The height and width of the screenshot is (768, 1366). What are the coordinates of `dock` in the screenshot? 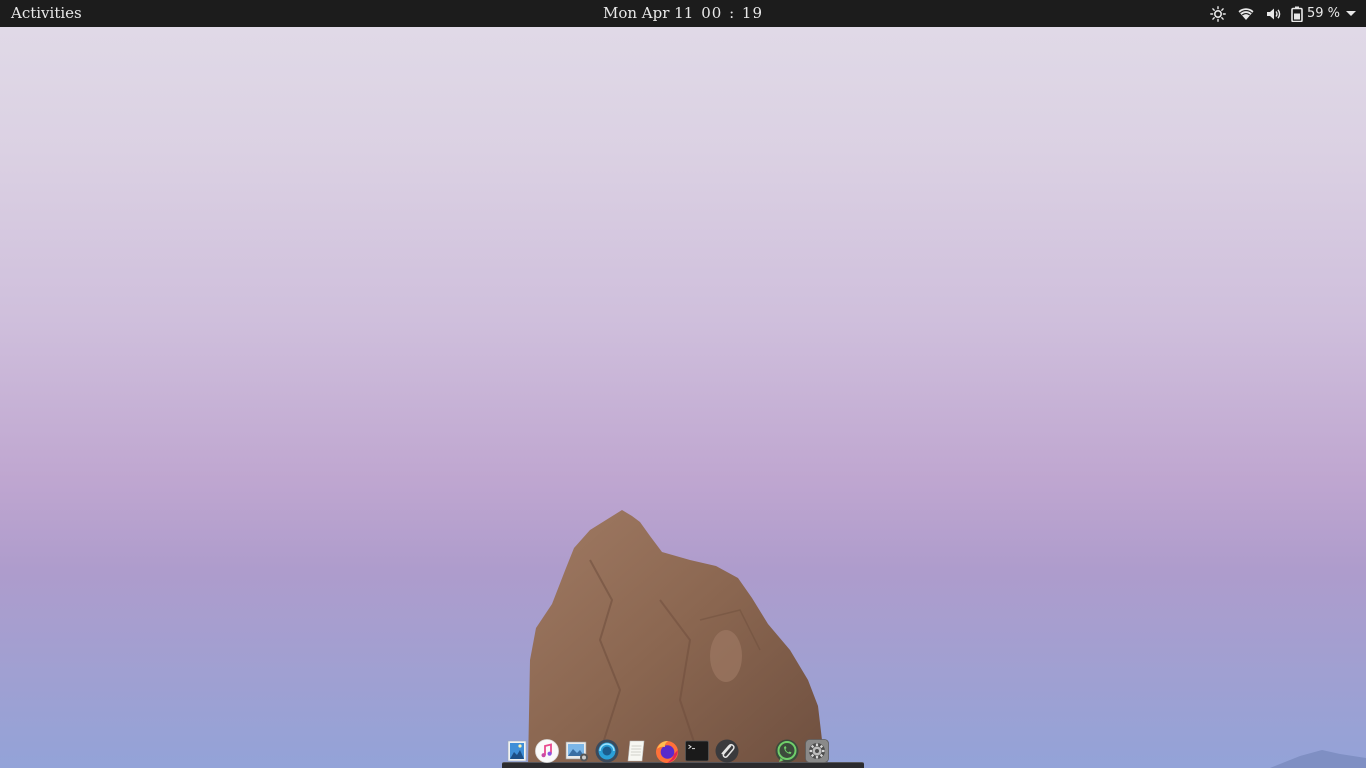 It's located at (683, 751).